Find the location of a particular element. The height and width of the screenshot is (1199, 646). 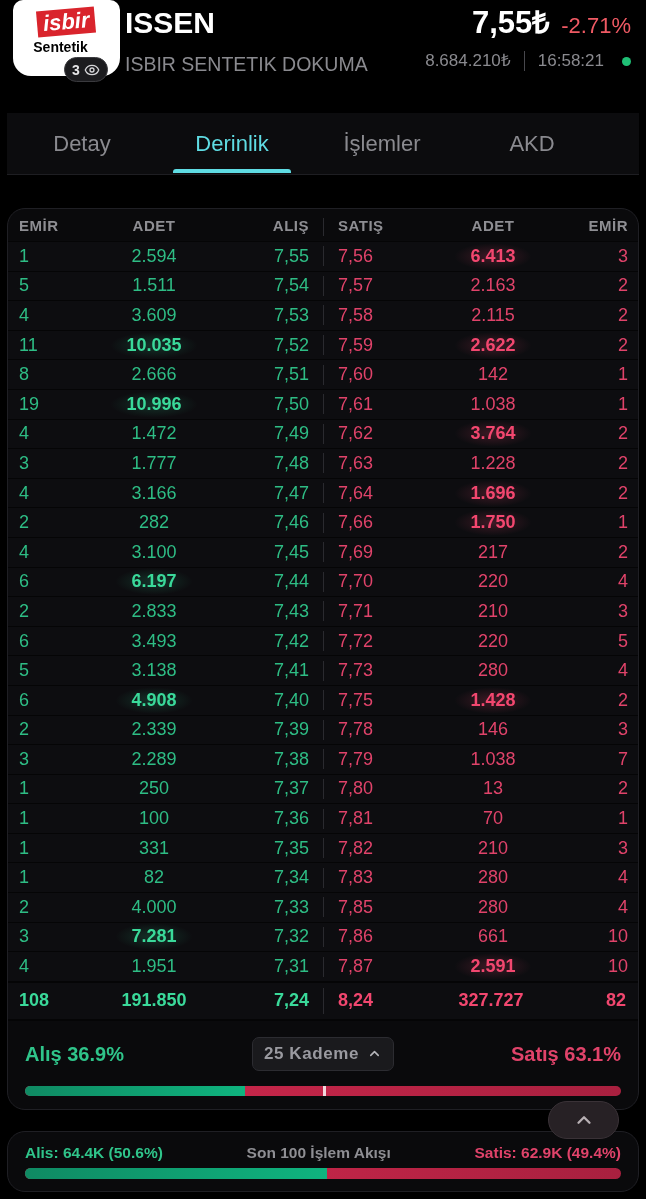

bid-price-cell: 7,50 is located at coordinates (291, 403).